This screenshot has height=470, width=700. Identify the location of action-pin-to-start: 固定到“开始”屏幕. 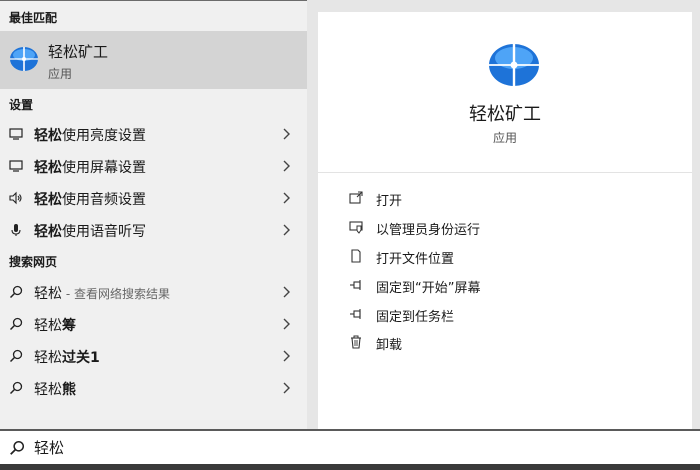
(505, 285).